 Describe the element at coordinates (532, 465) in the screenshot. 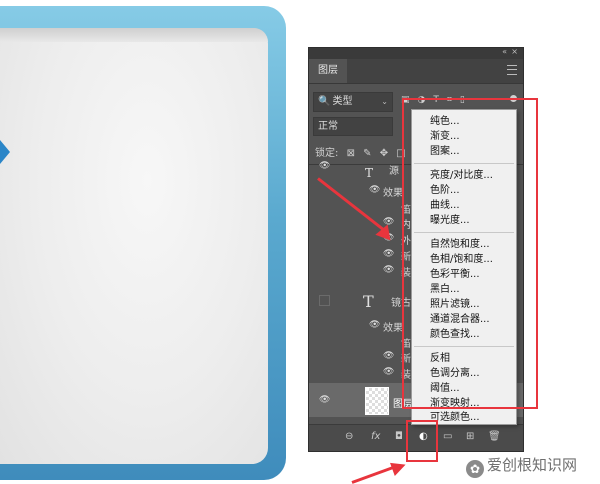

I see `watermark-text: 爱创根知识网` at that location.